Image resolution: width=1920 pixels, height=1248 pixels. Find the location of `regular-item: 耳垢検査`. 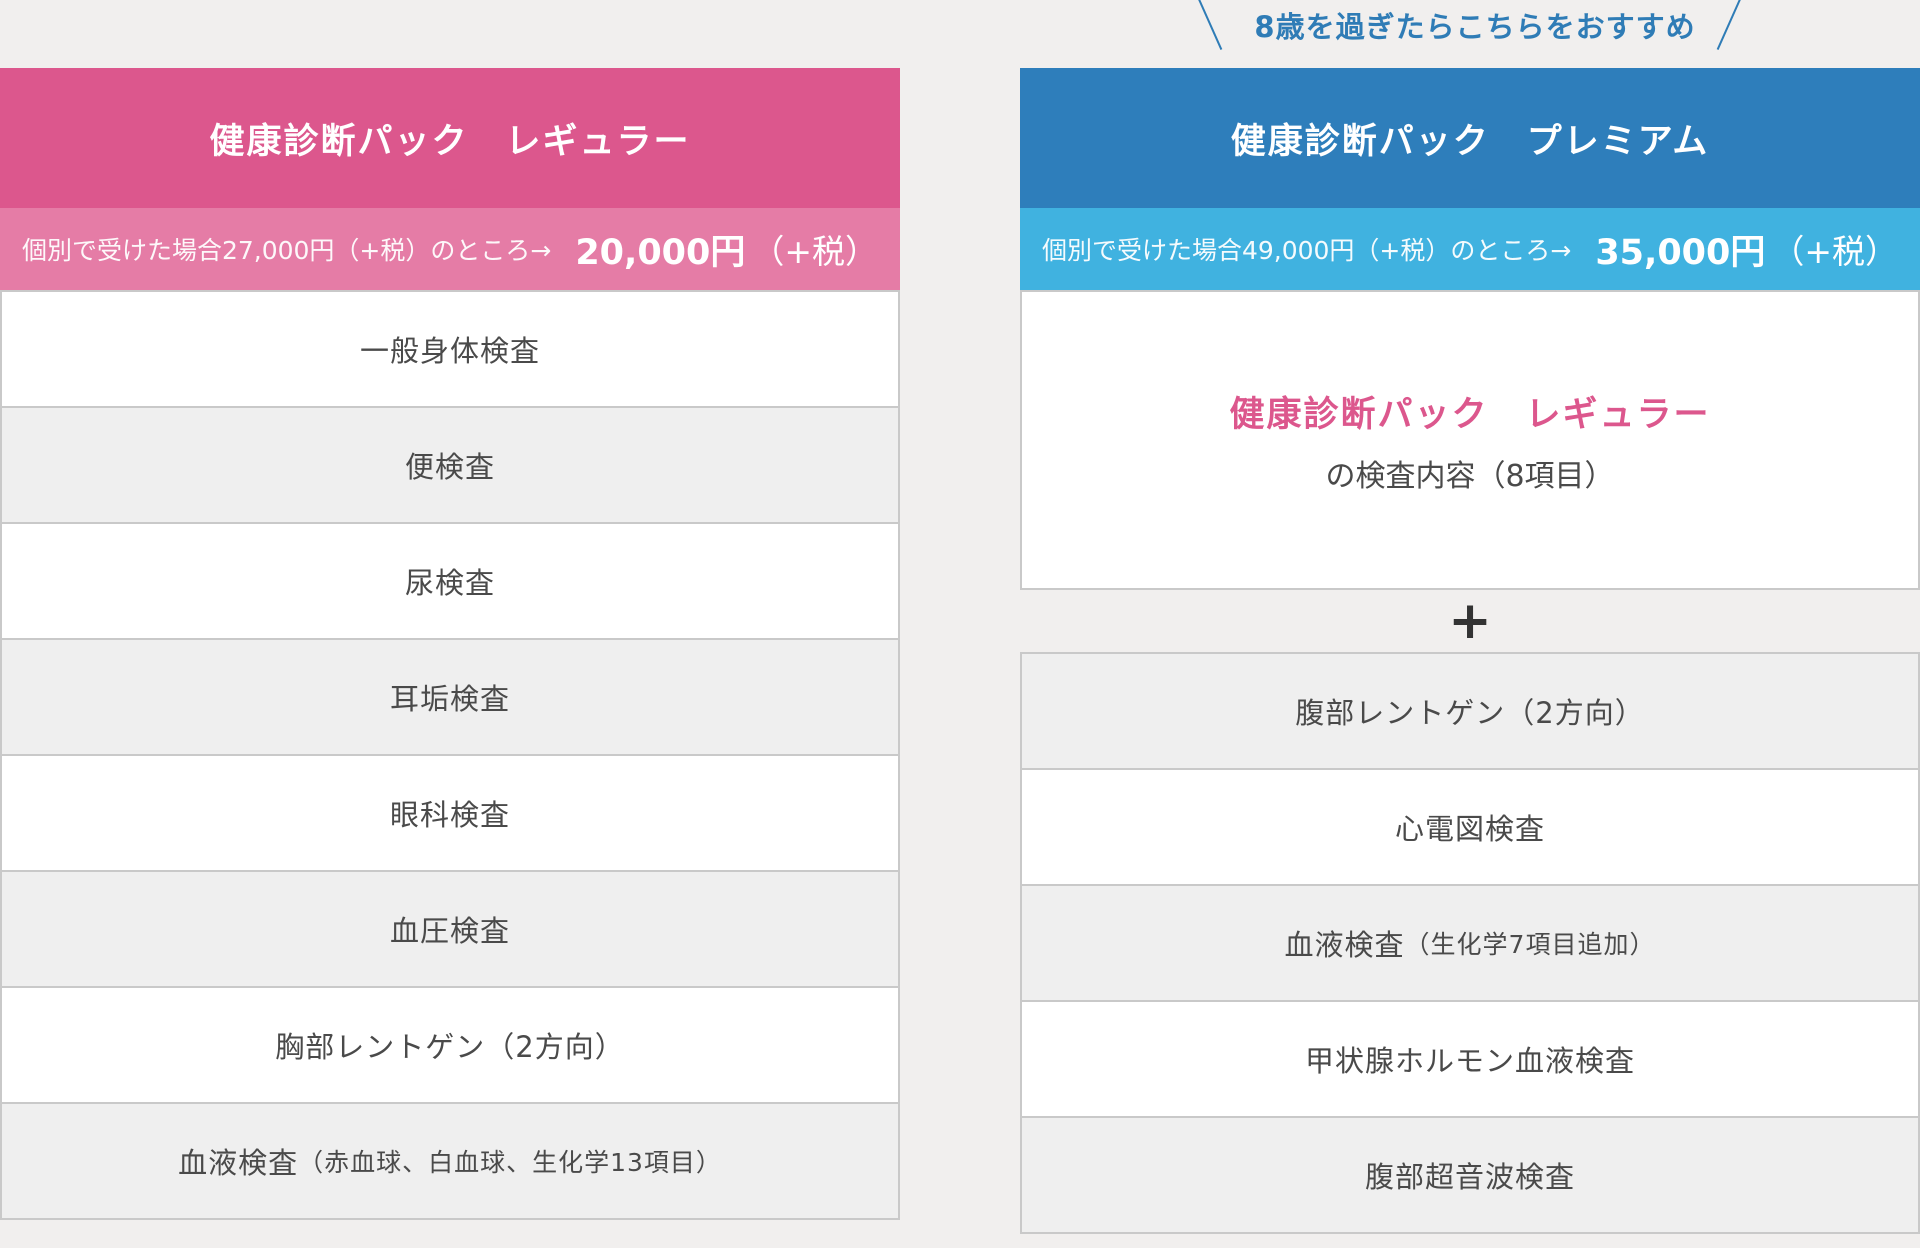

regular-item: 耳垢検査 is located at coordinates (450, 697).